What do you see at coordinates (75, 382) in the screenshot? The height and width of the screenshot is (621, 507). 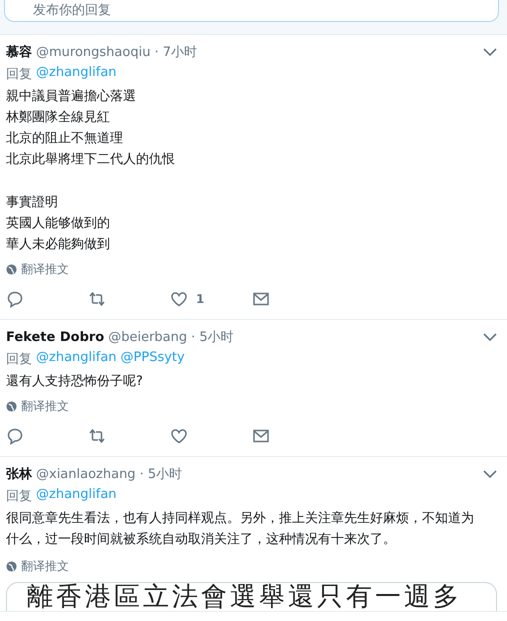 I see `tweet-text: 還有人支持恐怖份子呢?` at bounding box center [75, 382].